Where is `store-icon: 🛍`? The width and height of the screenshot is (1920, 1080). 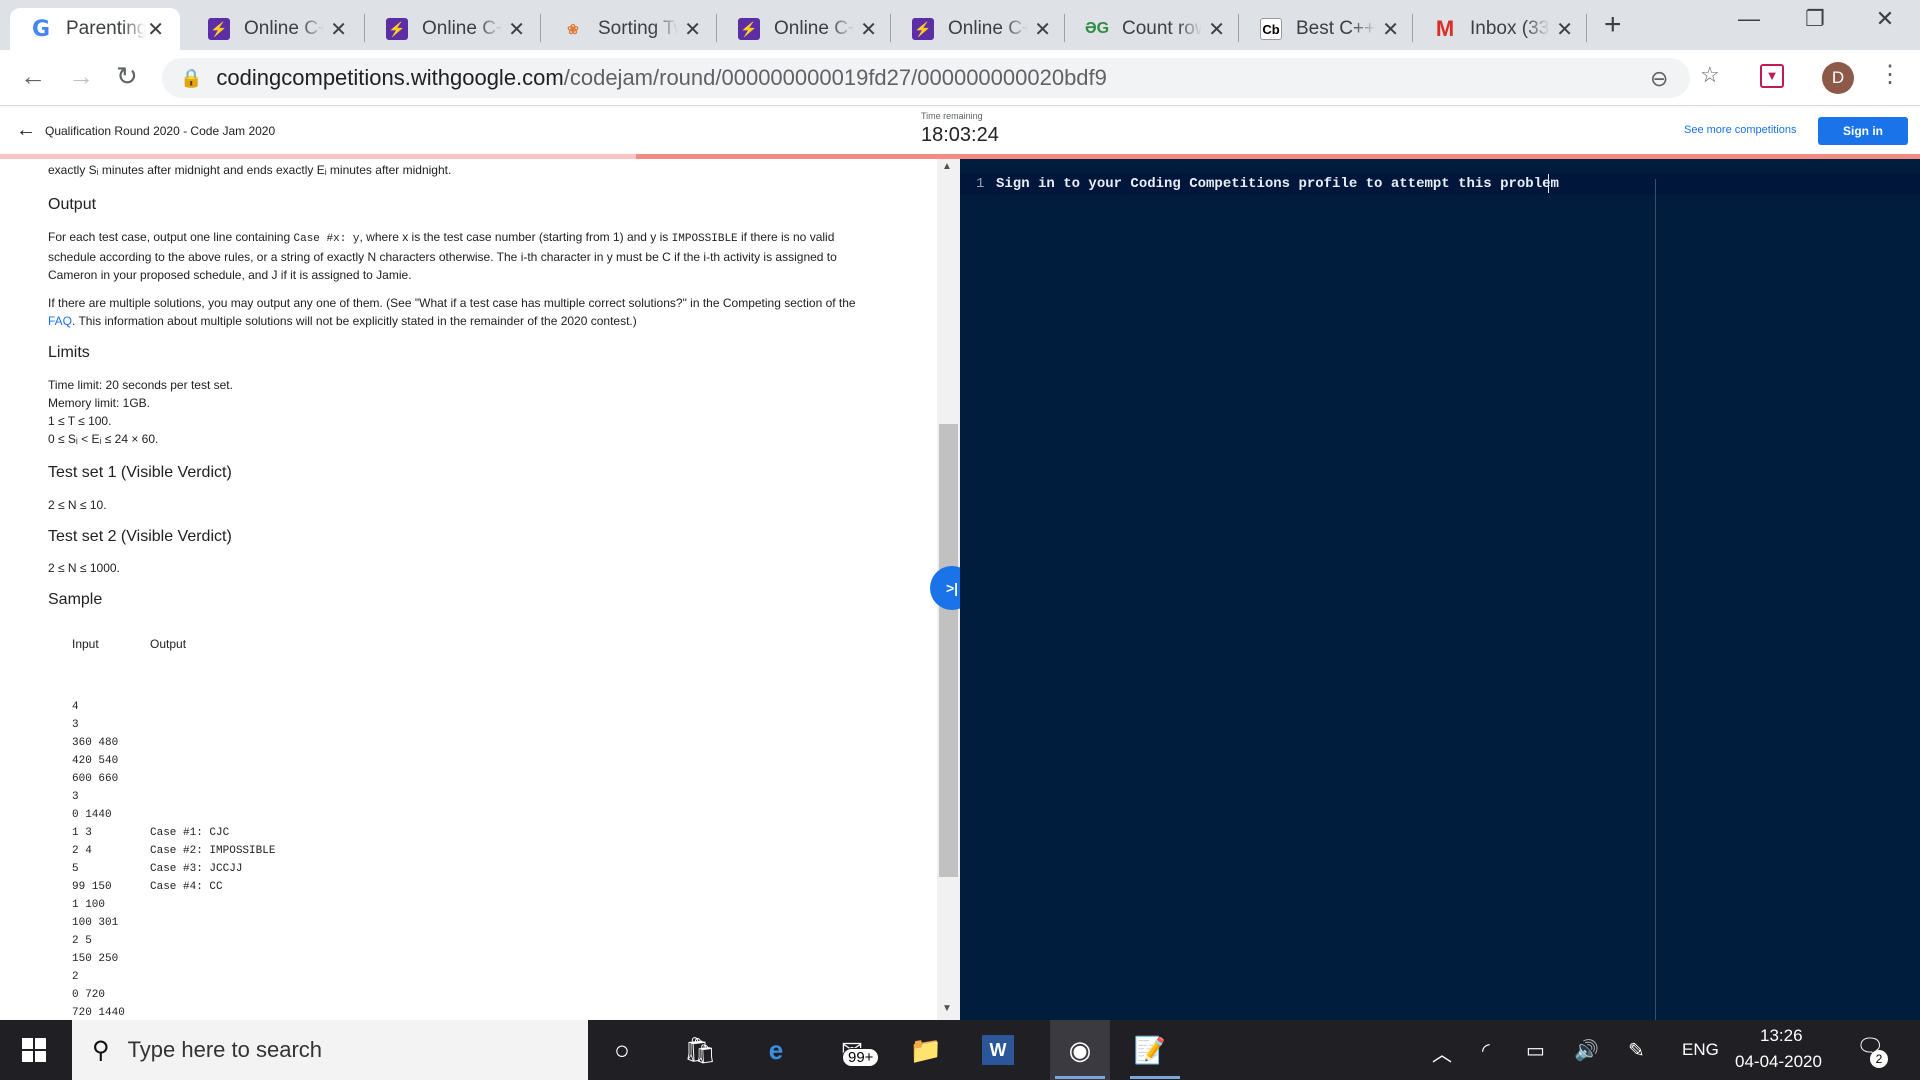
store-icon: 🛍 is located at coordinates (700, 1050).